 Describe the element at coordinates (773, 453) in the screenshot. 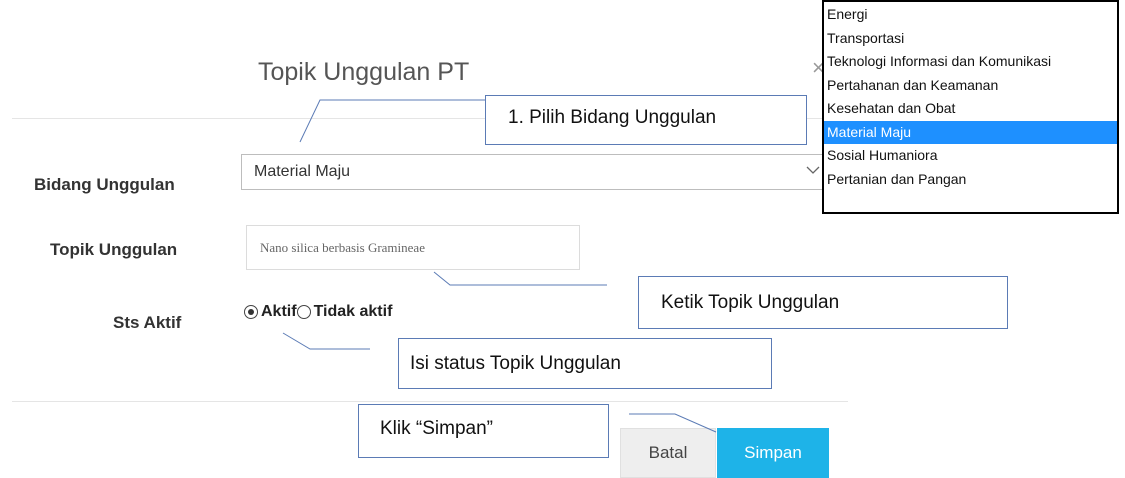

I see `simpan-button: Simpan` at that location.